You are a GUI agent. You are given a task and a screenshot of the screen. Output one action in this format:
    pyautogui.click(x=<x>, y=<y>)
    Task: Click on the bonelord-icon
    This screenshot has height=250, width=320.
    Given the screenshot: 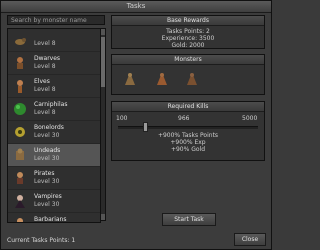 What is the action you would take?
    pyautogui.click(x=20, y=132)
    